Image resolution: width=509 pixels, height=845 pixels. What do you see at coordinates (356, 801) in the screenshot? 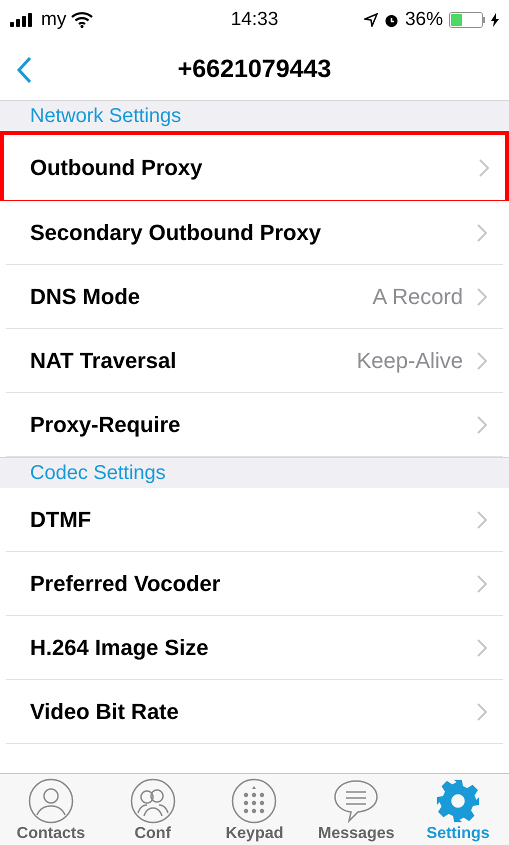
I see `speech-bubble-icon` at bounding box center [356, 801].